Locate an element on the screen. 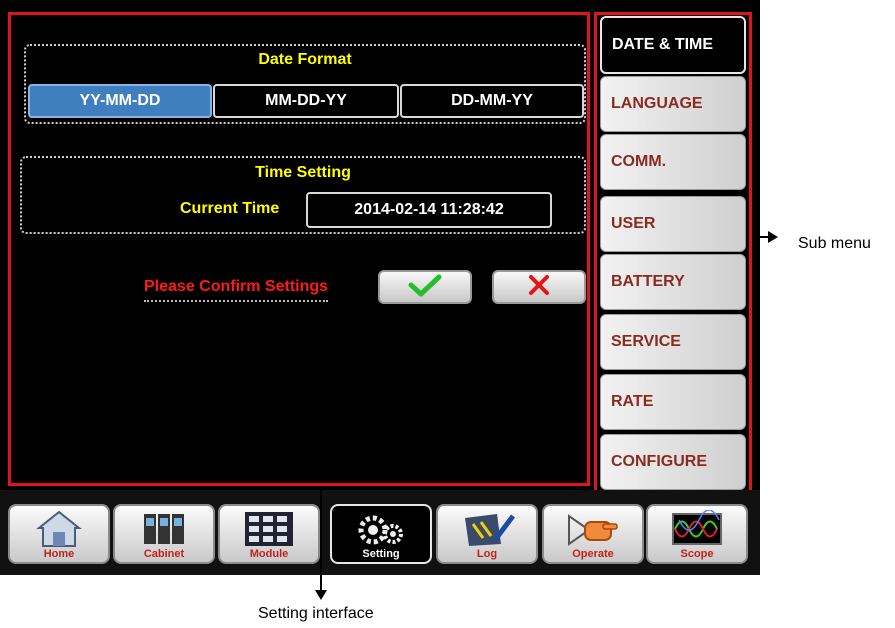 Image resolution: width=895 pixels, height=628 pixels. nav-log: Log is located at coordinates (487, 534).